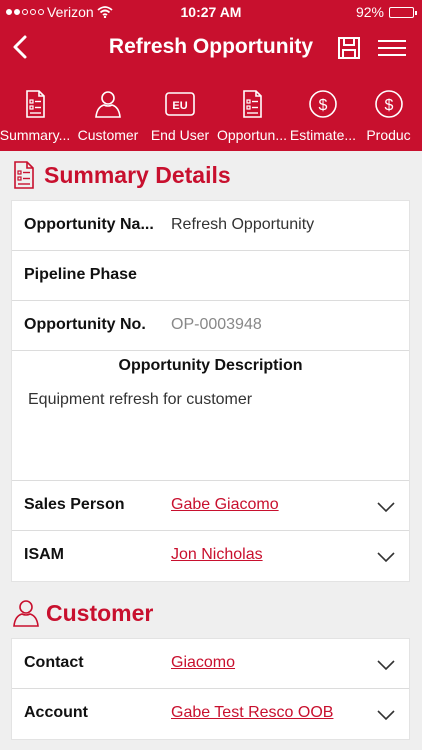  I want to click on battery-icon, so click(403, 12).